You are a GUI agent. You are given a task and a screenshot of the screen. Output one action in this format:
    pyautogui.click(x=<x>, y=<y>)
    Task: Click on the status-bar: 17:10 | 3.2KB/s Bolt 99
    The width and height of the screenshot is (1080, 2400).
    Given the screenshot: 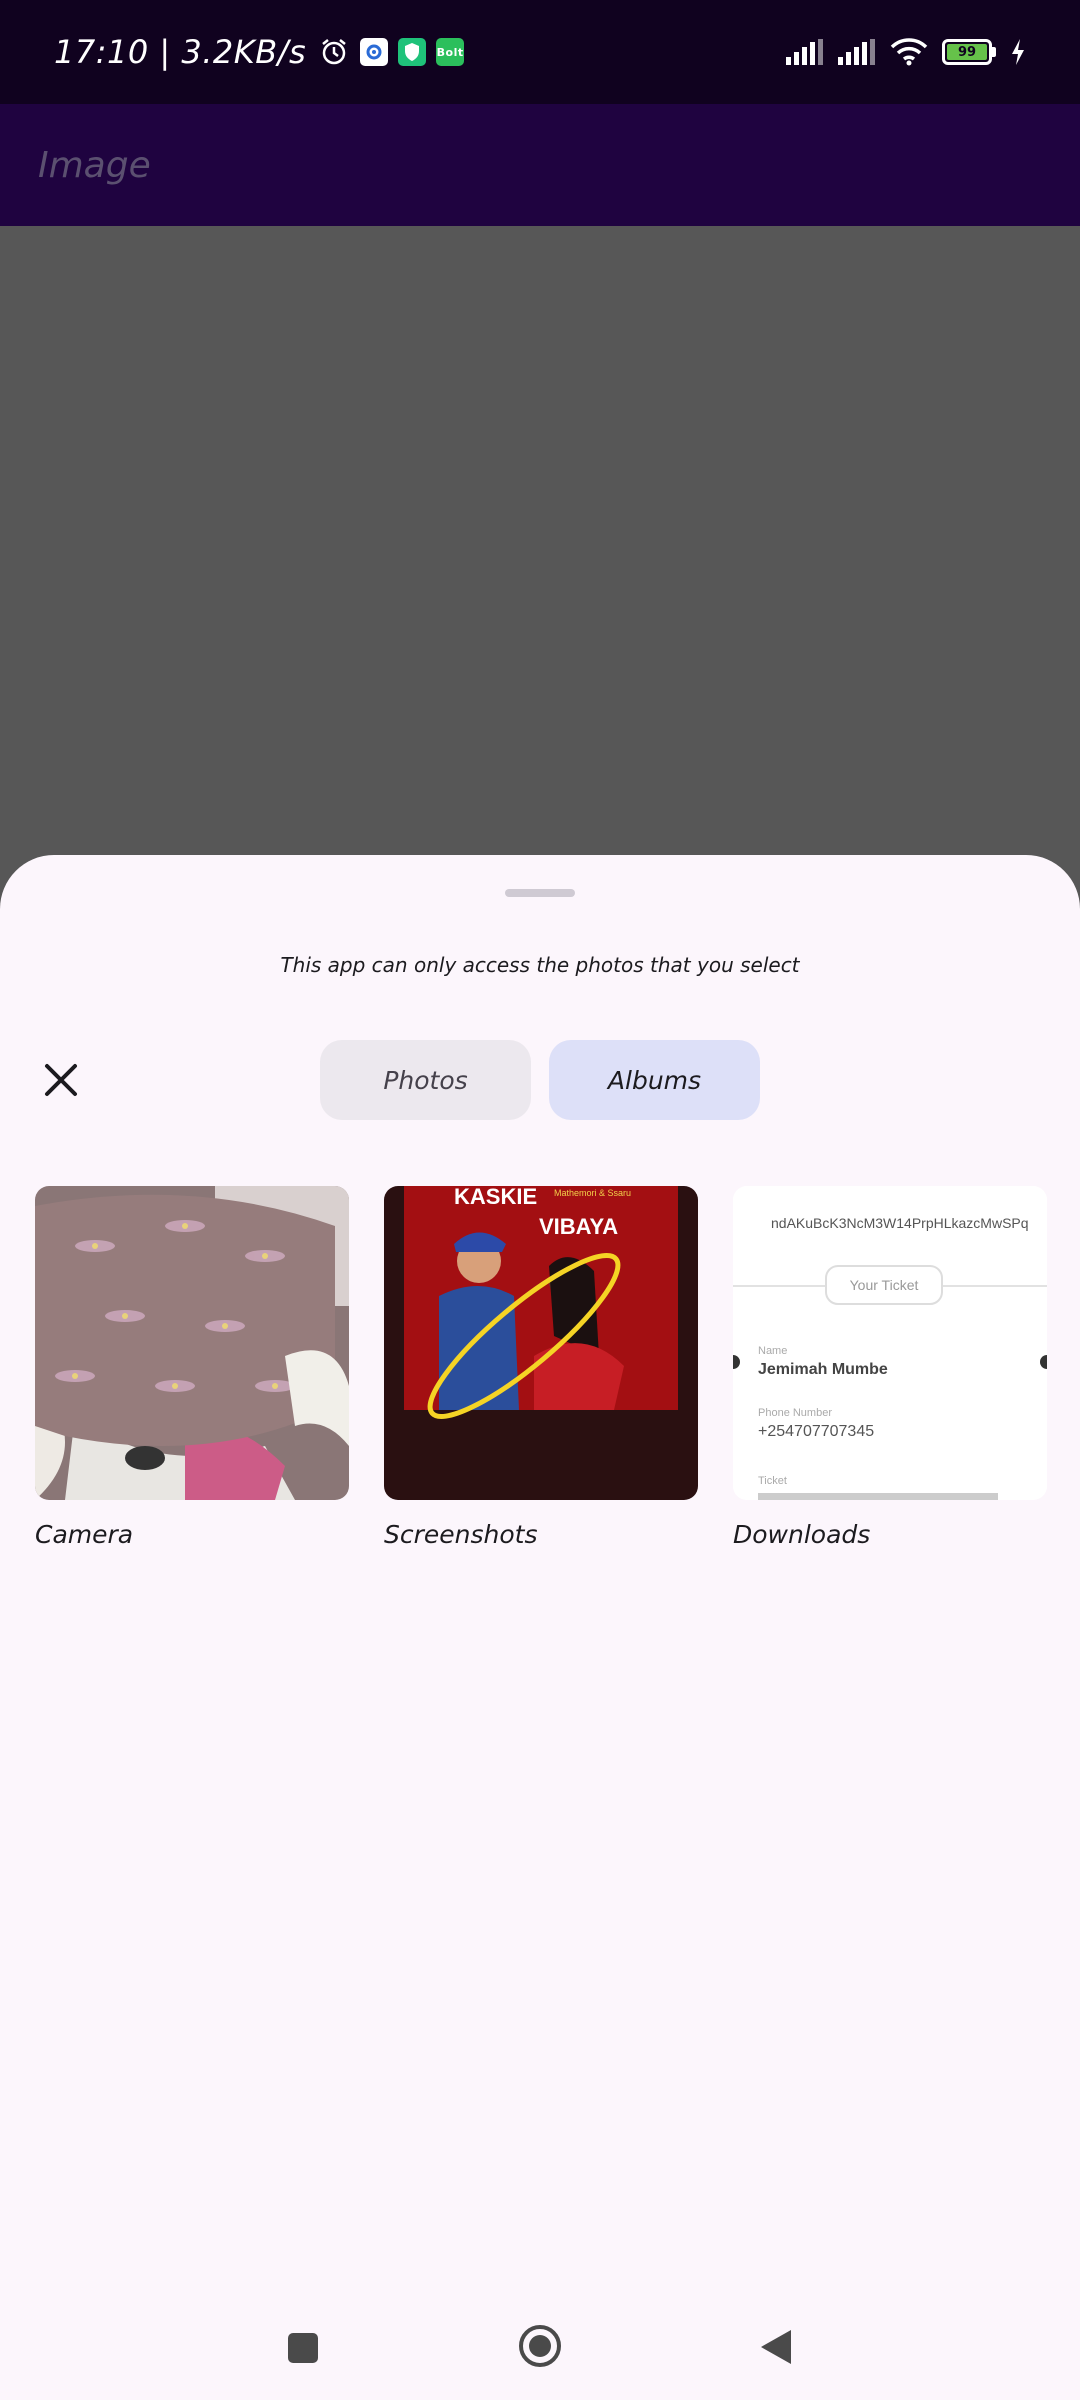 What is the action you would take?
    pyautogui.click(x=540, y=52)
    